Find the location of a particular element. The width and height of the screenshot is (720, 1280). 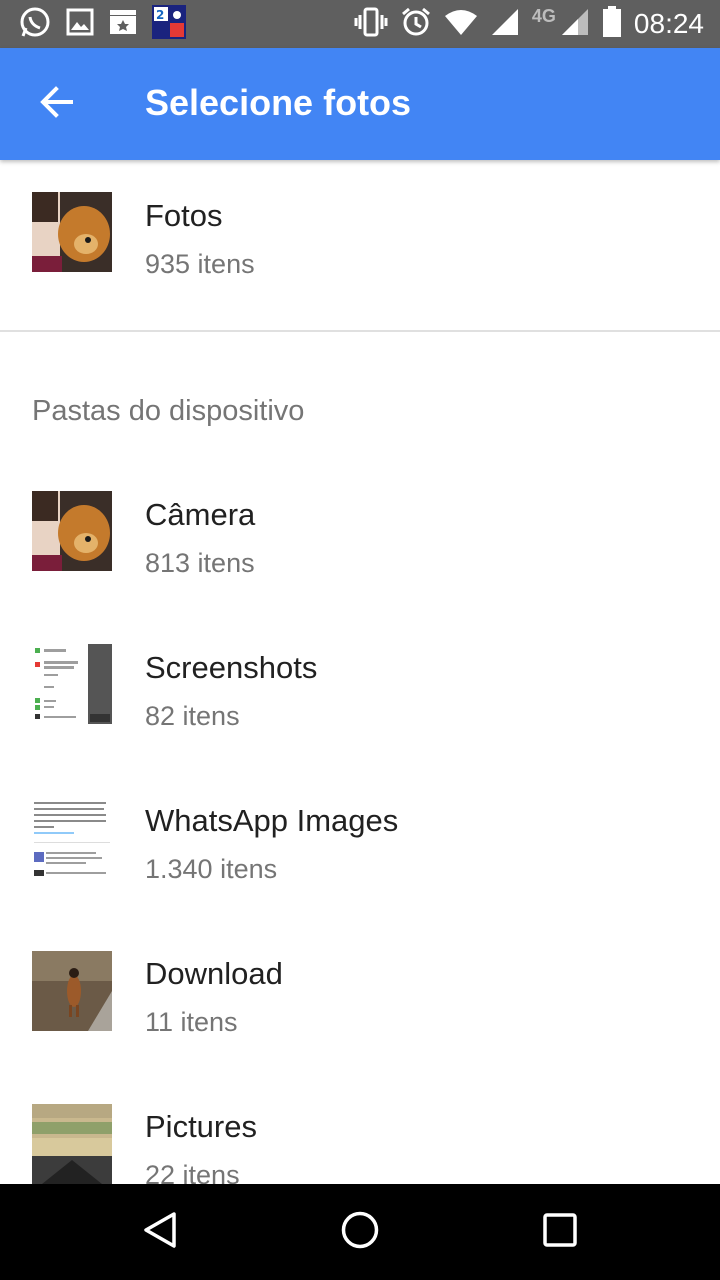

album-title: Download is located at coordinates (214, 973).